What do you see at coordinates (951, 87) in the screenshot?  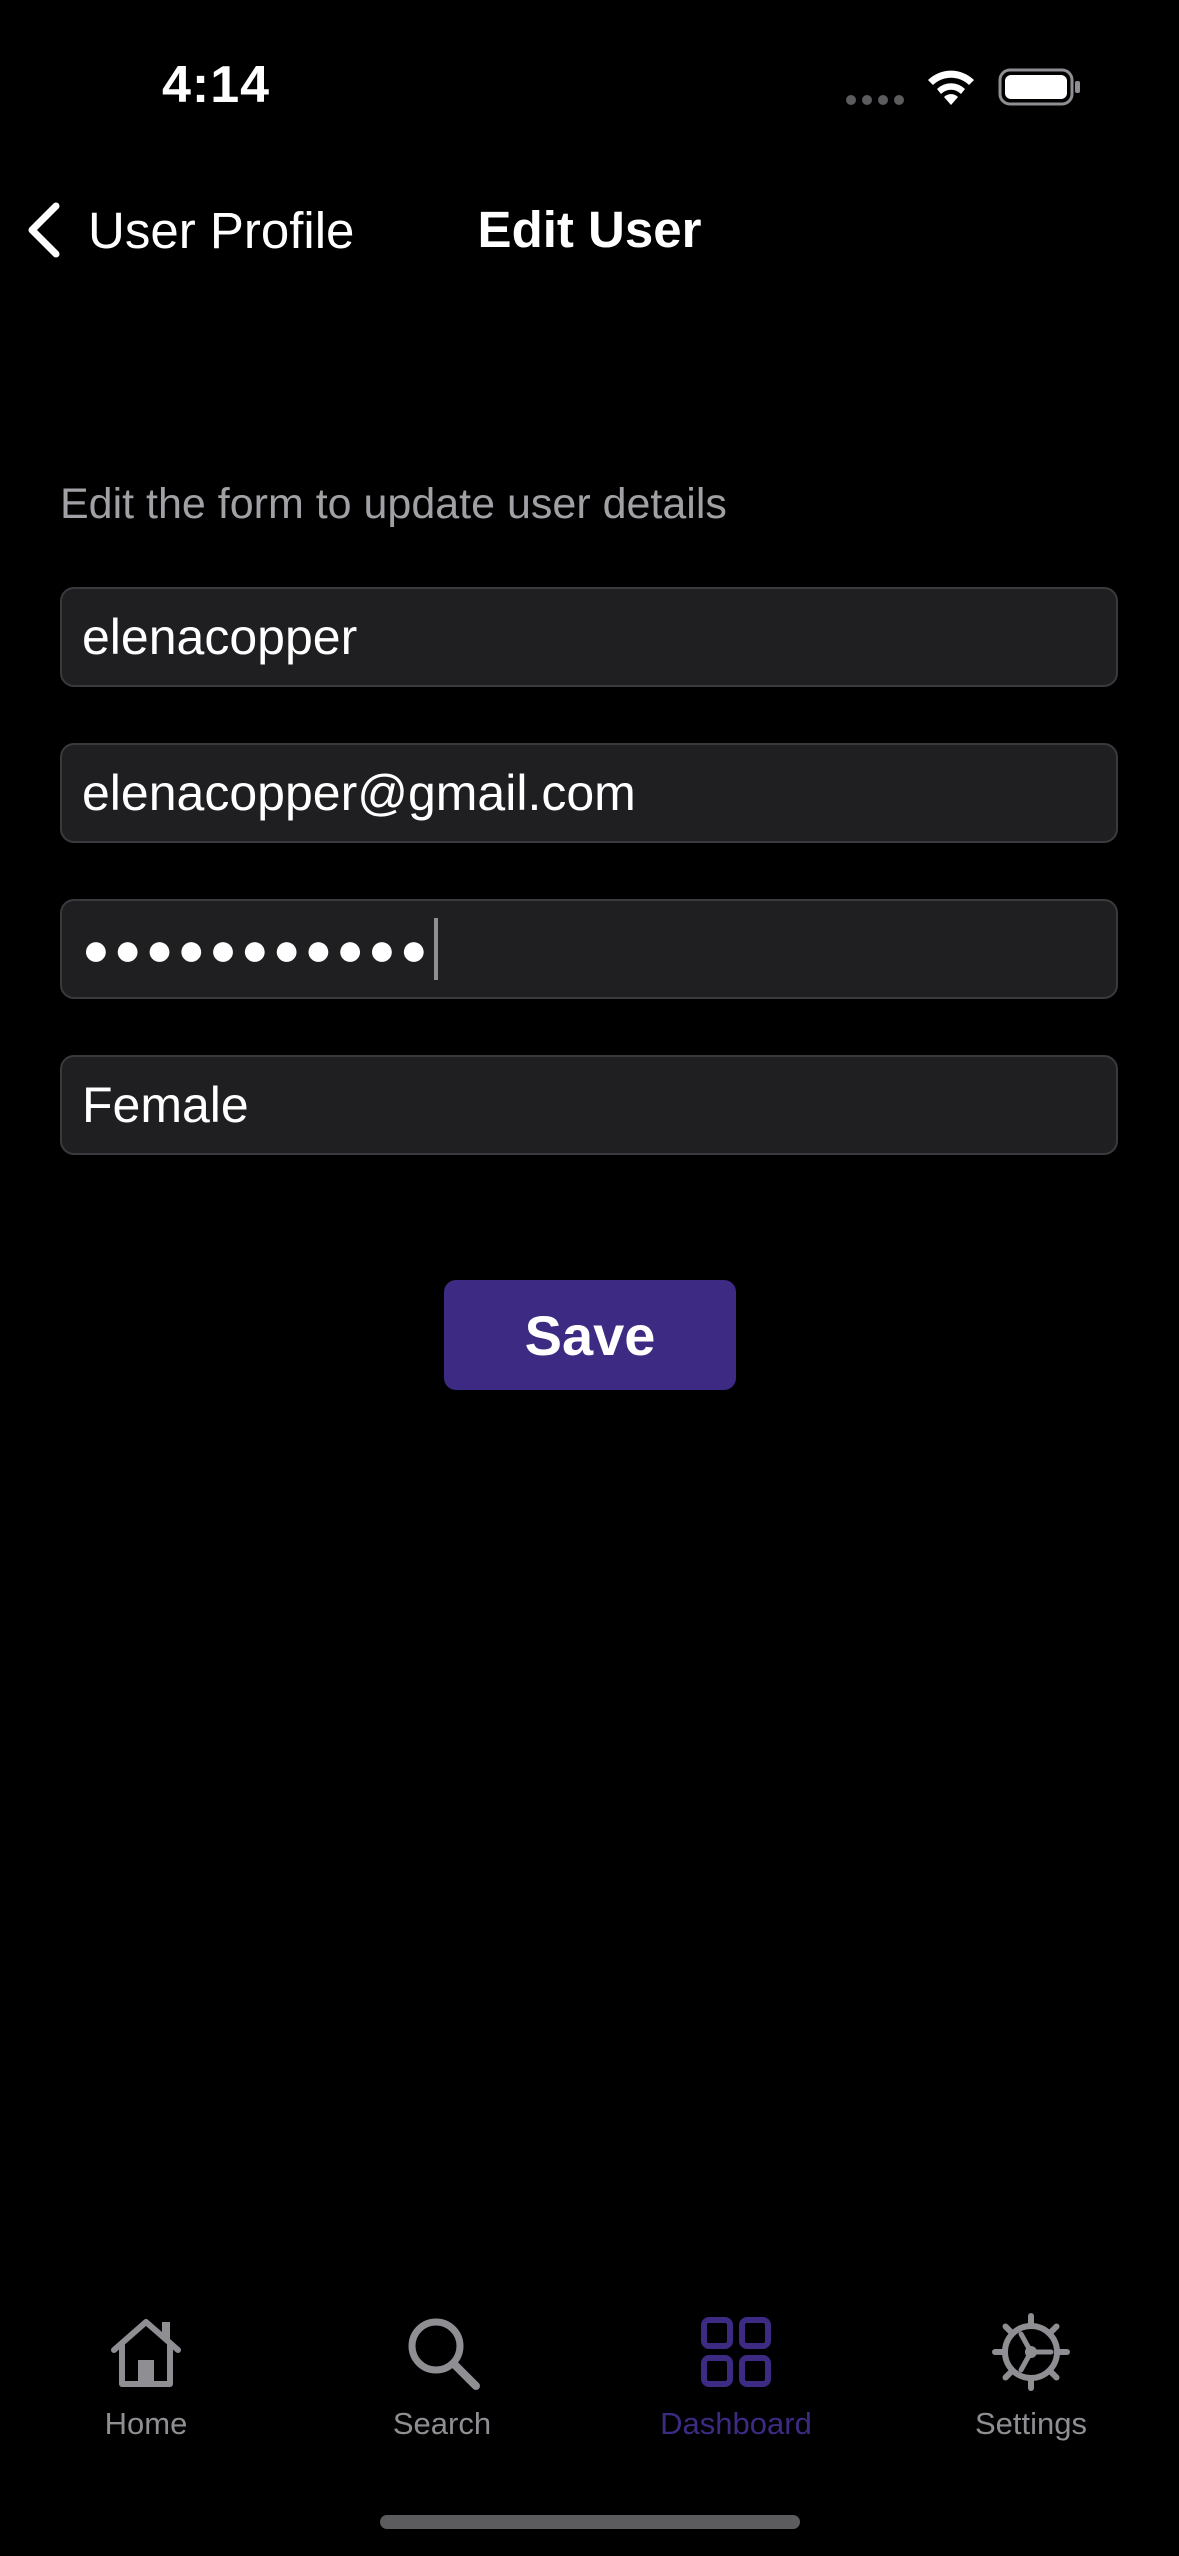 I see `wifi-icon` at bounding box center [951, 87].